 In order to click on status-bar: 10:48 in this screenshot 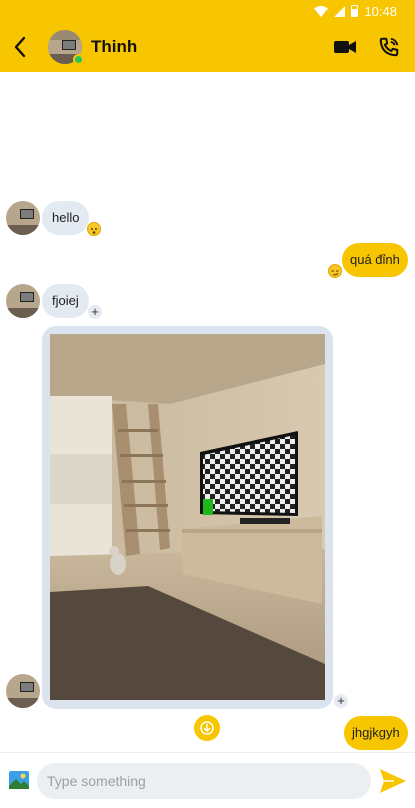, I will do `click(207, 11)`.